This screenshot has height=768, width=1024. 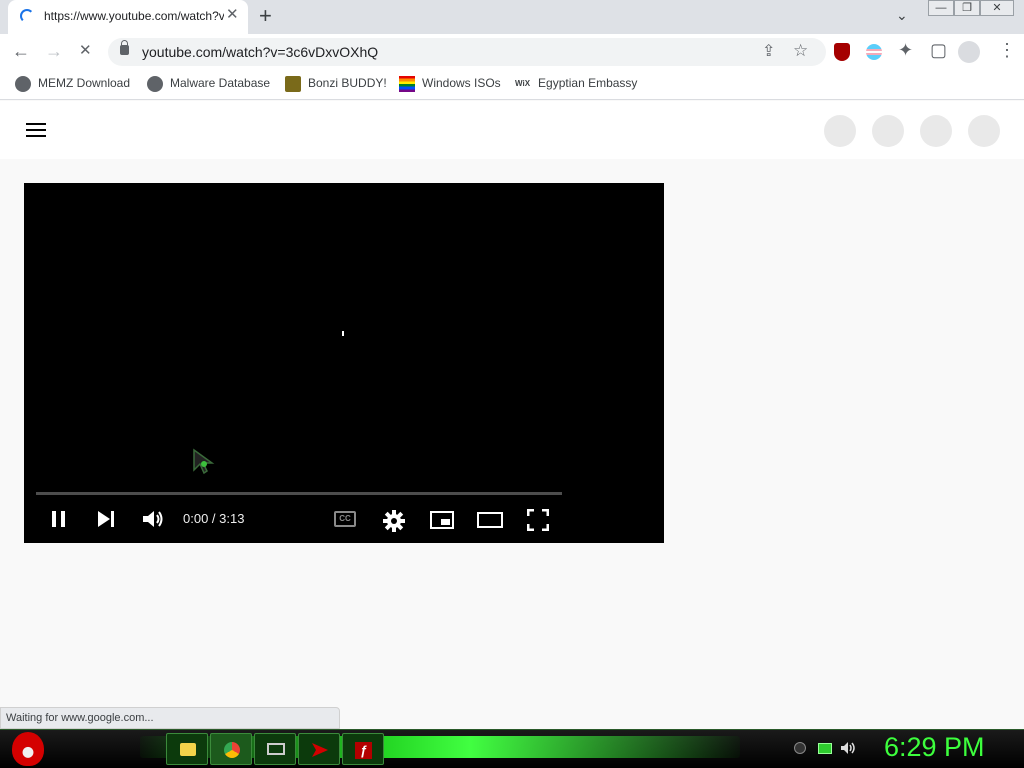 What do you see at coordinates (512, 130) in the screenshot?
I see `youtube-header` at bounding box center [512, 130].